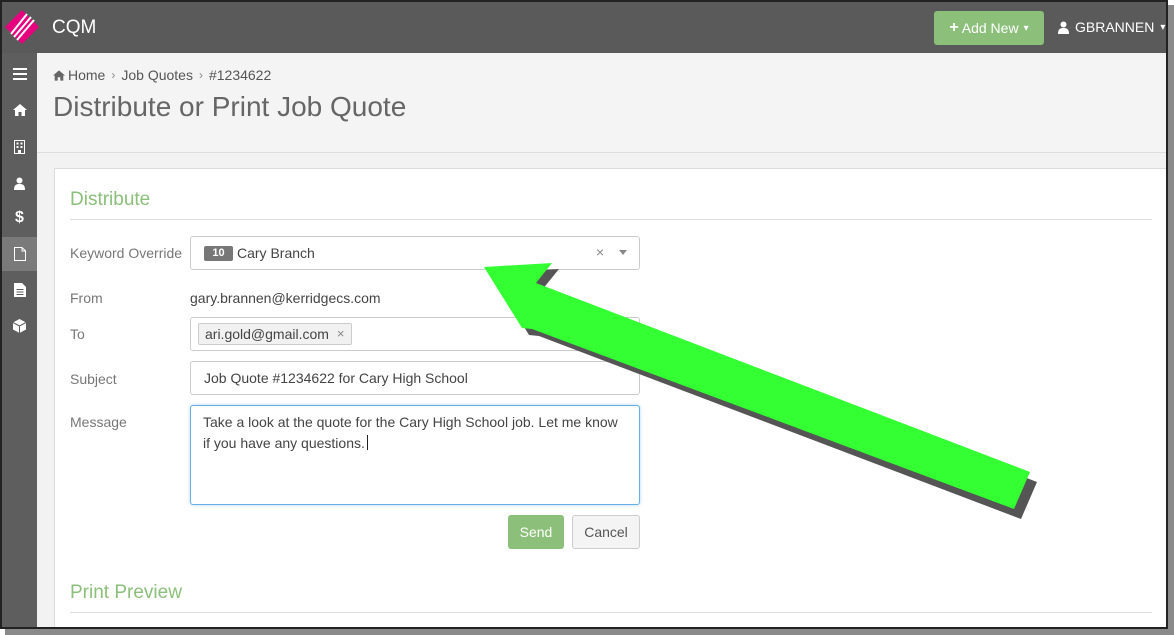  I want to click on building-icon, so click(19, 147).